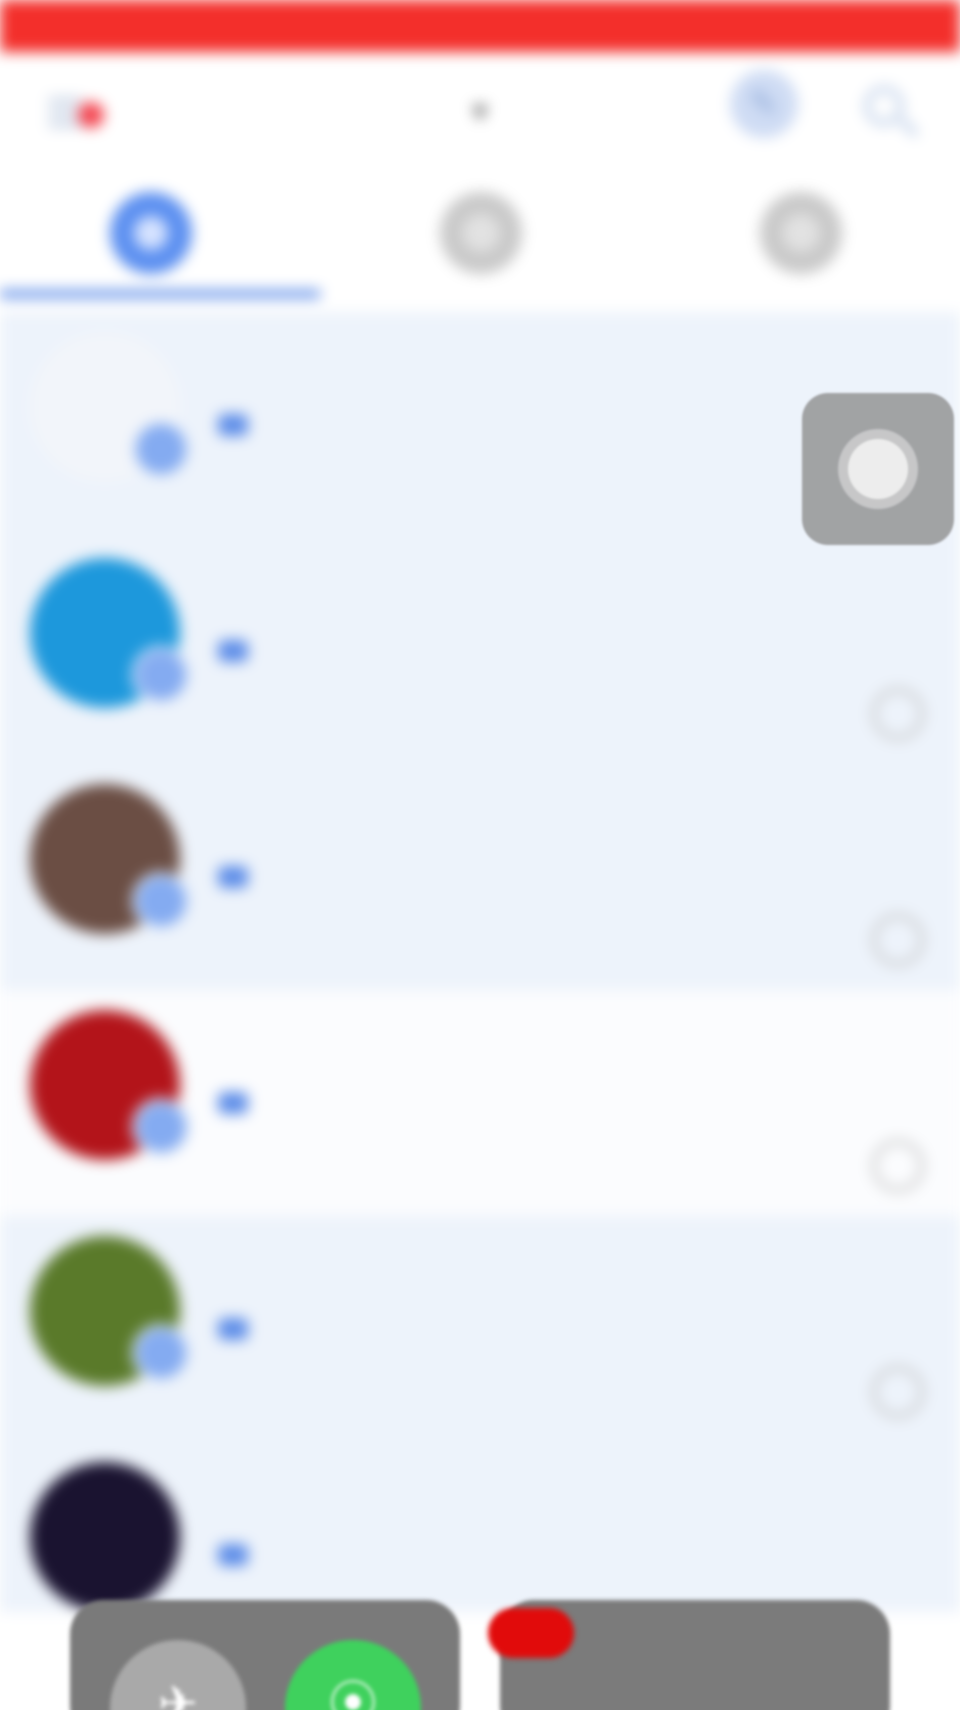  I want to click on new-chat-button: ✎, so click(764, 104).